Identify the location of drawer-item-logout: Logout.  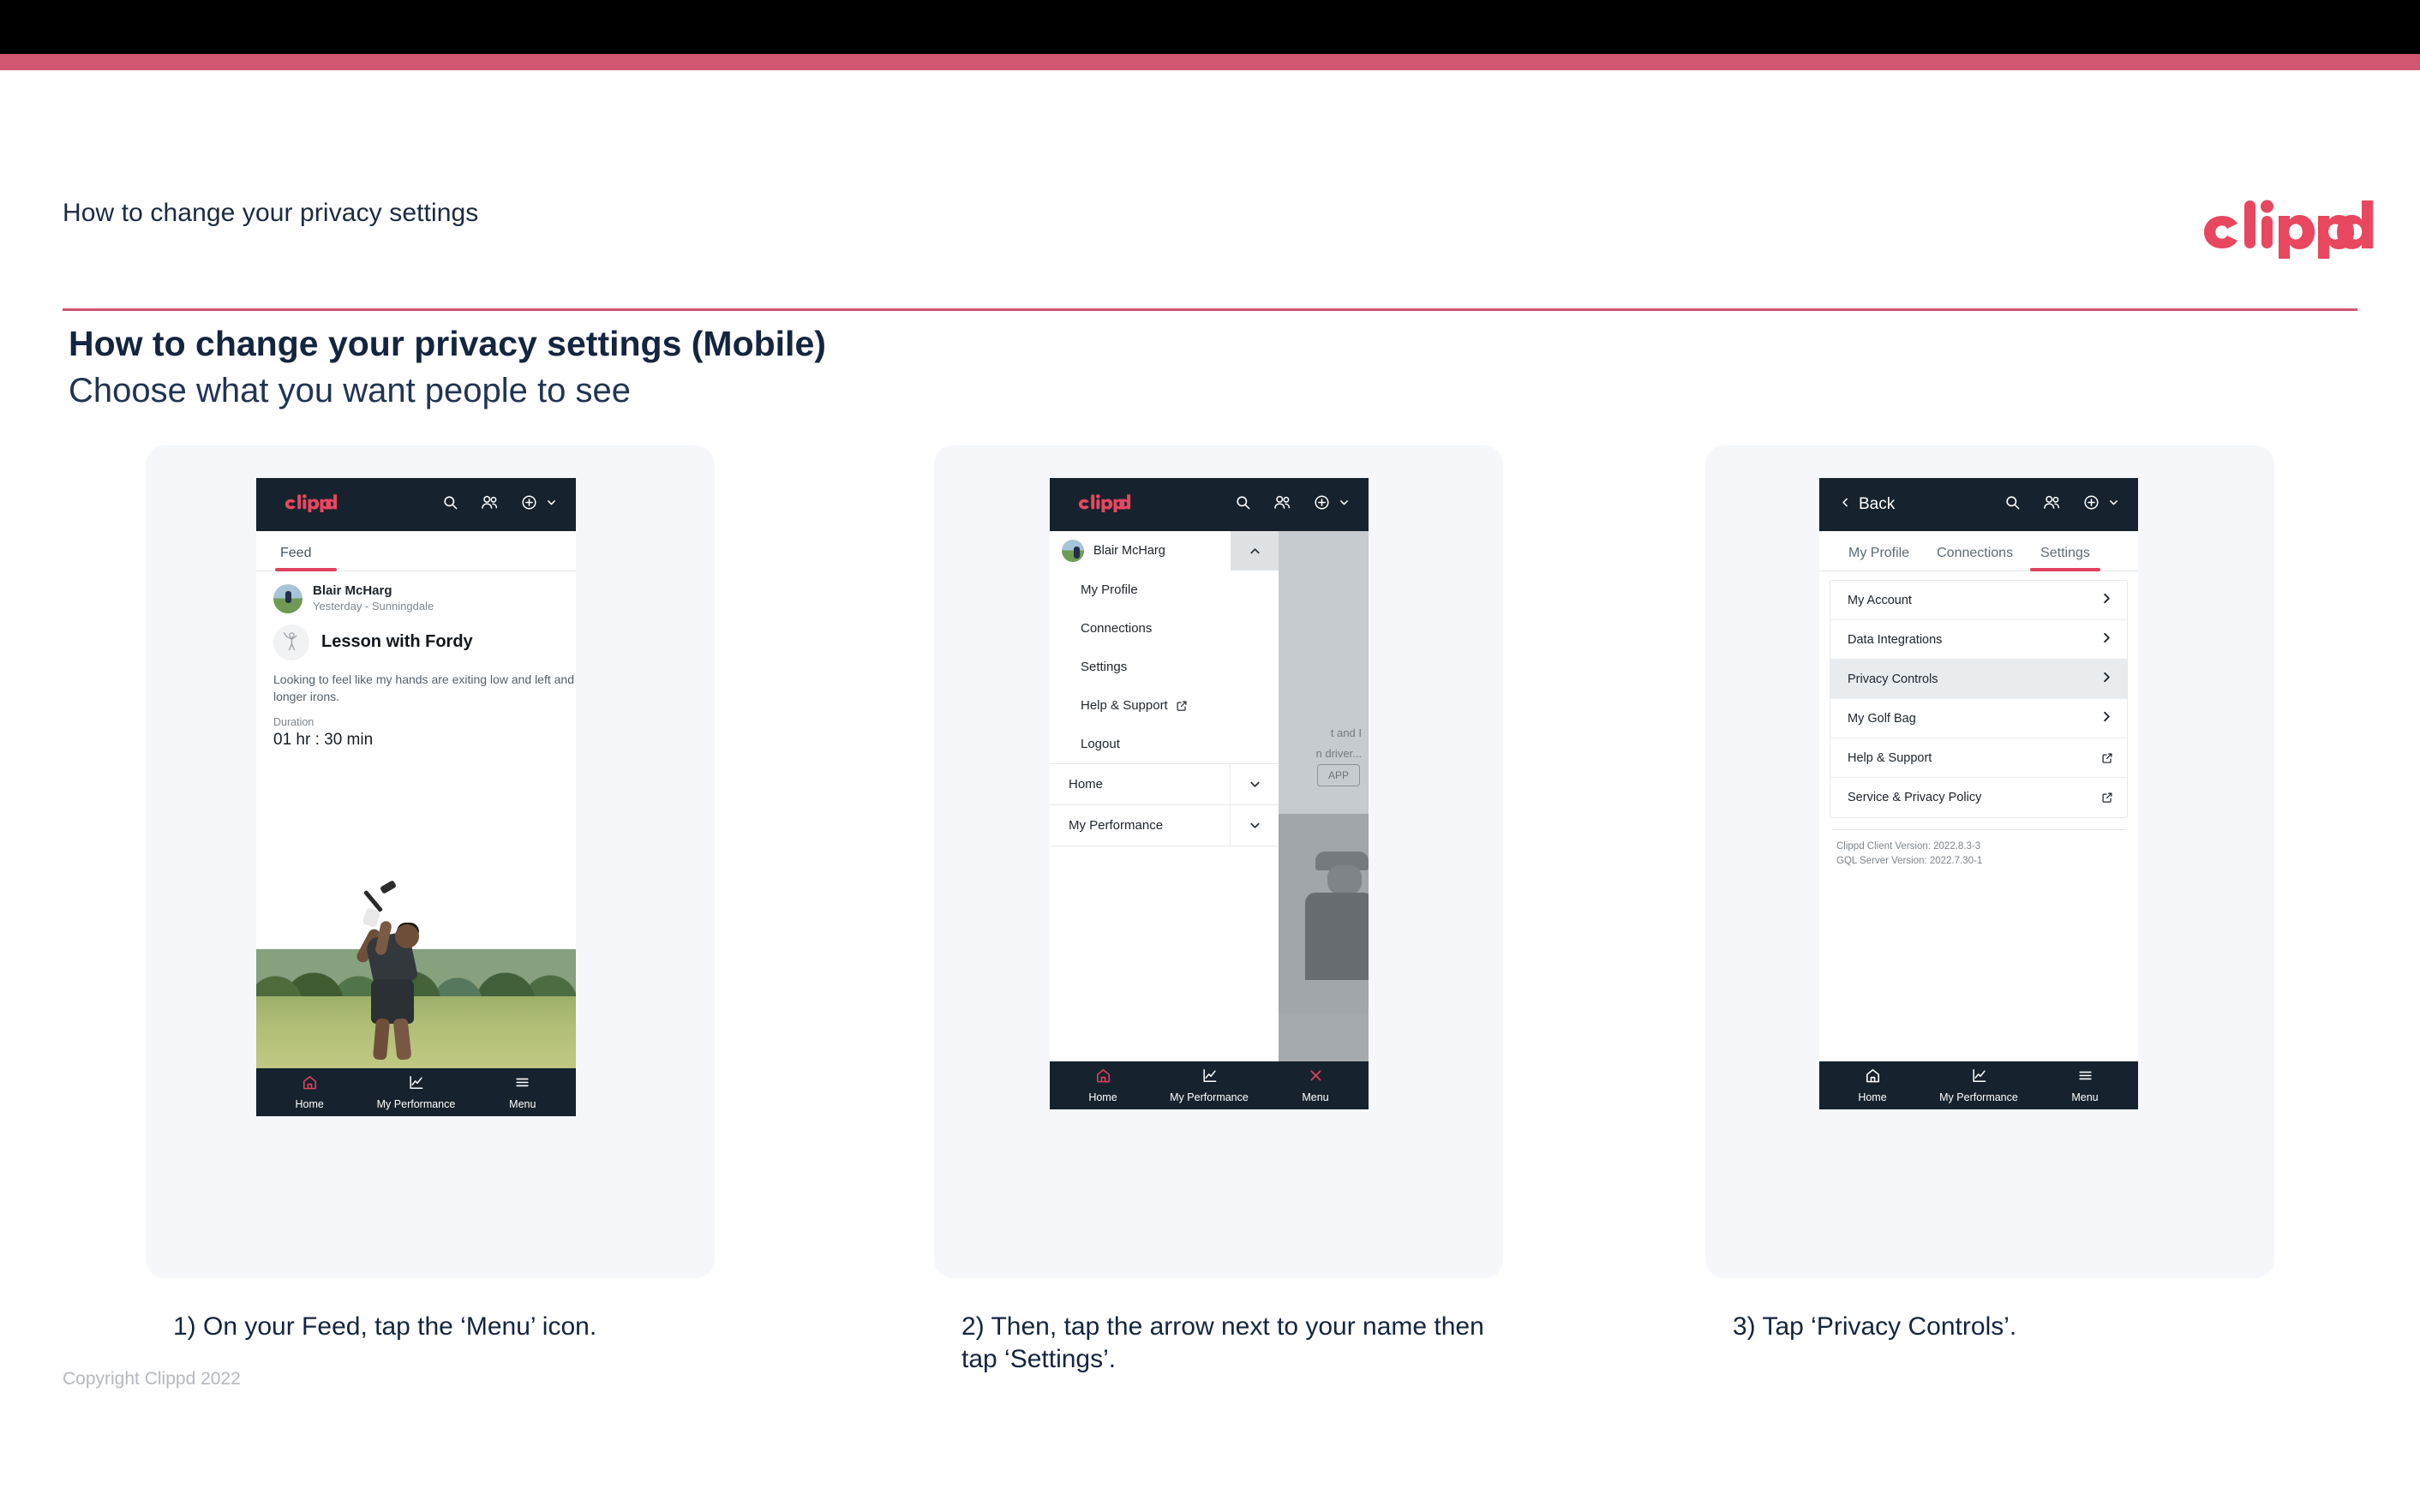
(1164, 744).